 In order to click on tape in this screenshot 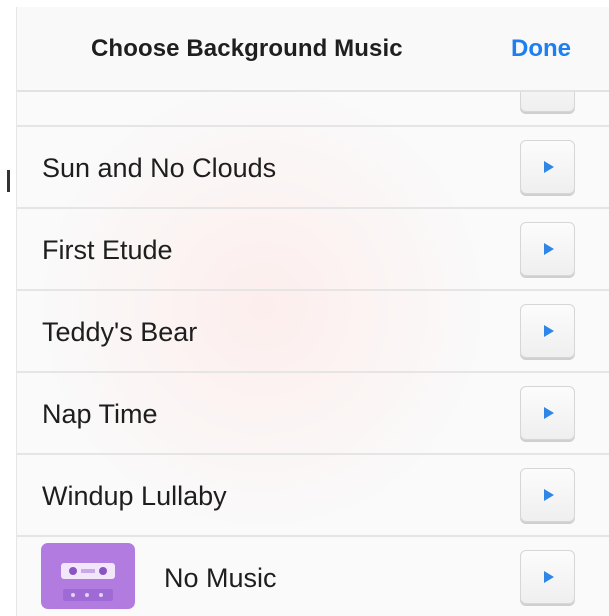, I will do `click(88, 571)`.